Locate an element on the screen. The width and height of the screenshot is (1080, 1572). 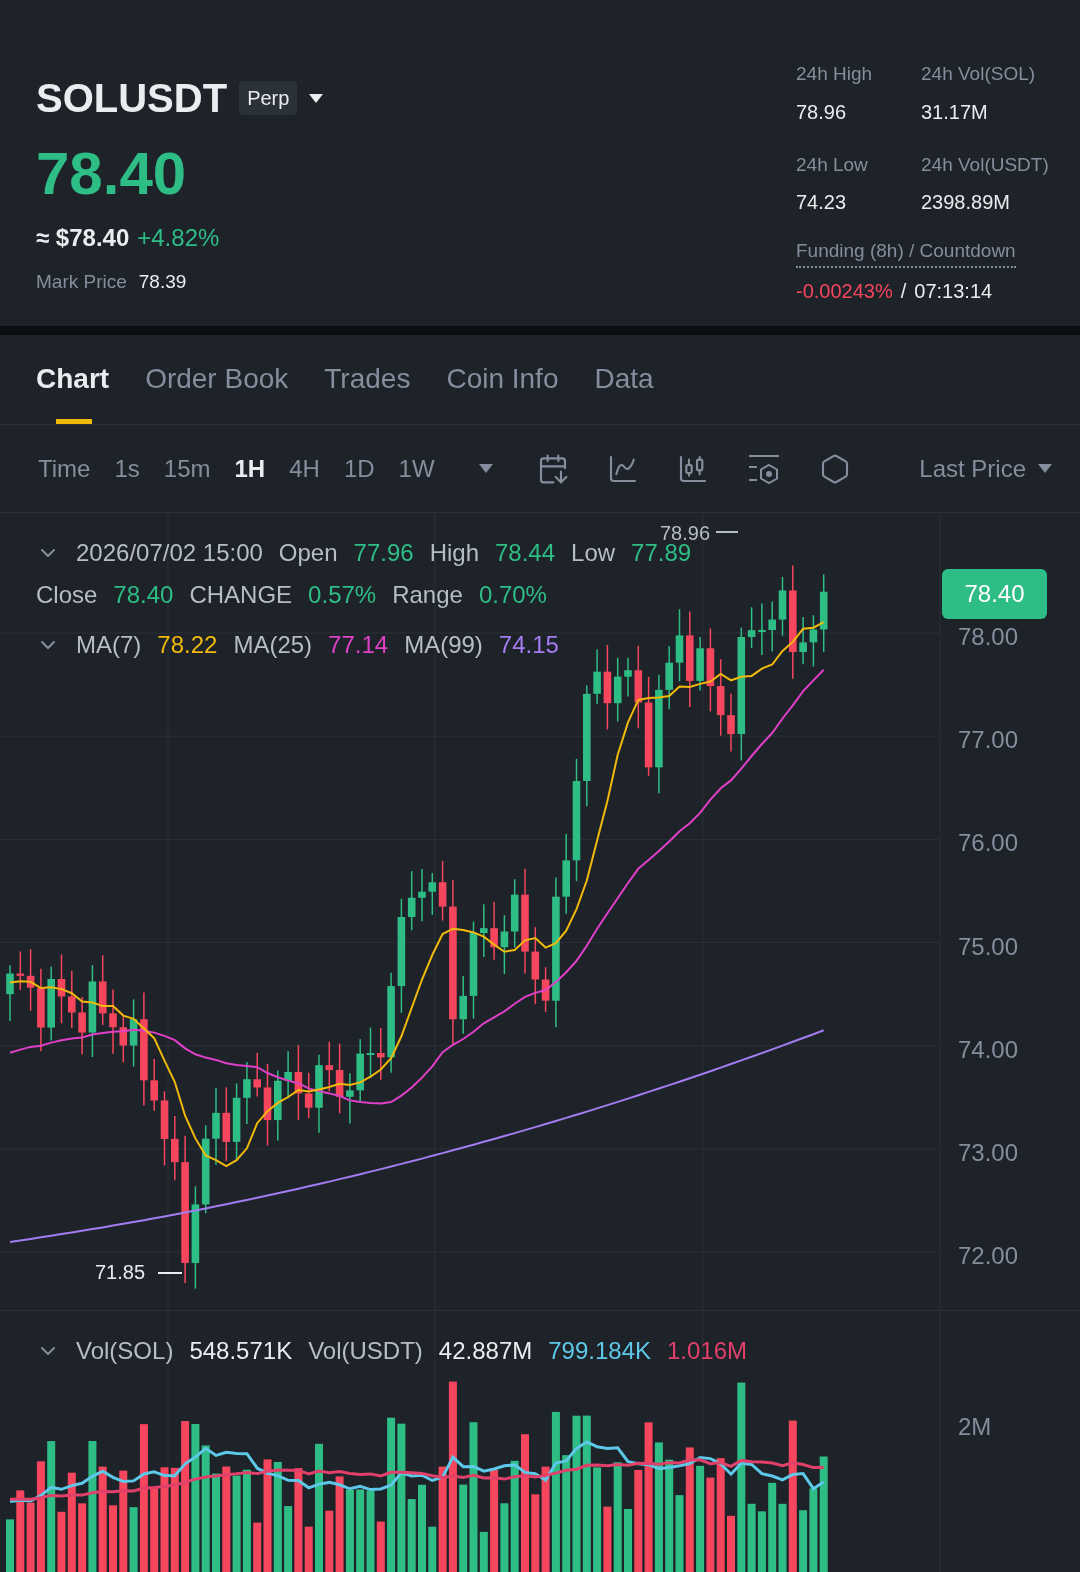
stat-value: 78.96 is located at coordinates (822, 112).